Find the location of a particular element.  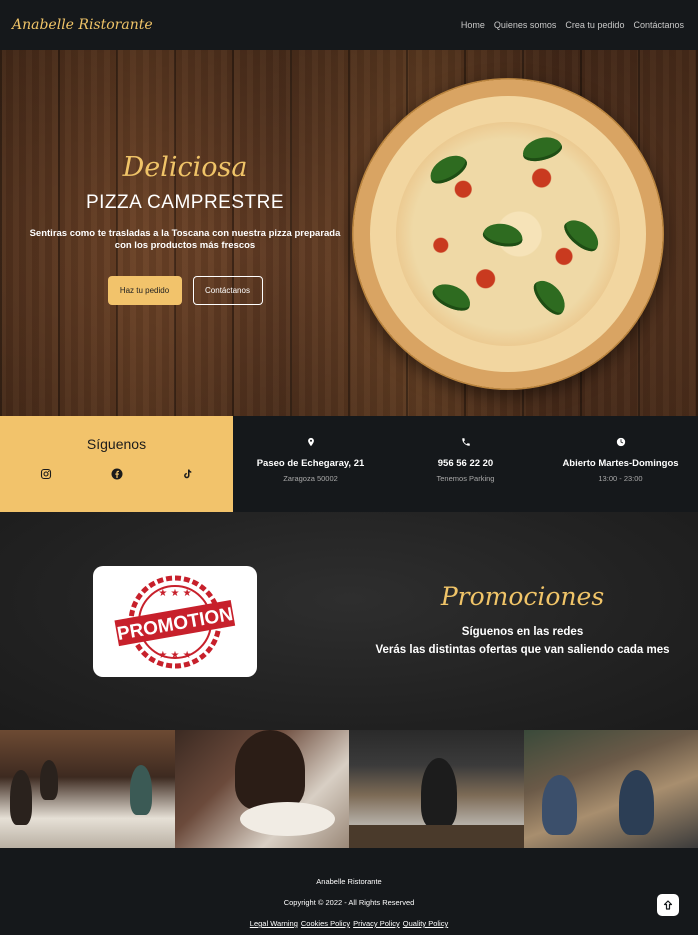

info-address: Paseo de Echegaray, 21 Zaragoza 50002 is located at coordinates (310, 464).